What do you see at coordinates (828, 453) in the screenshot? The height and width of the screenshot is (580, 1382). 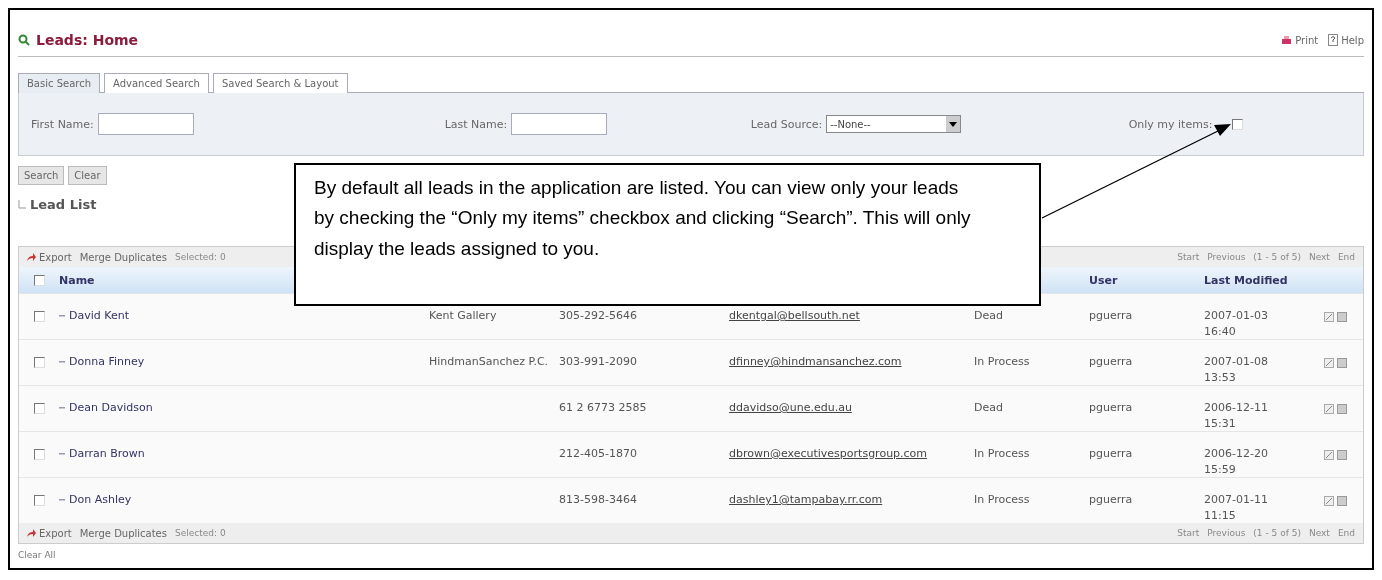 I see `email-link: dbrown@executivesportsgroup.com` at bounding box center [828, 453].